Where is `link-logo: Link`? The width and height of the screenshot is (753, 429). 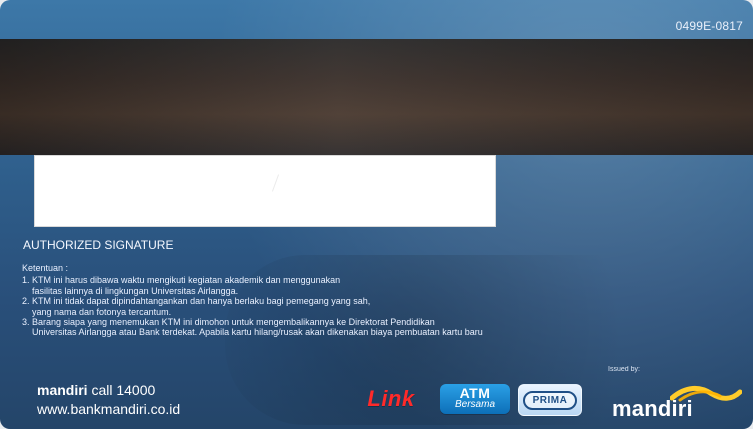 link-logo: Link is located at coordinates (391, 398).